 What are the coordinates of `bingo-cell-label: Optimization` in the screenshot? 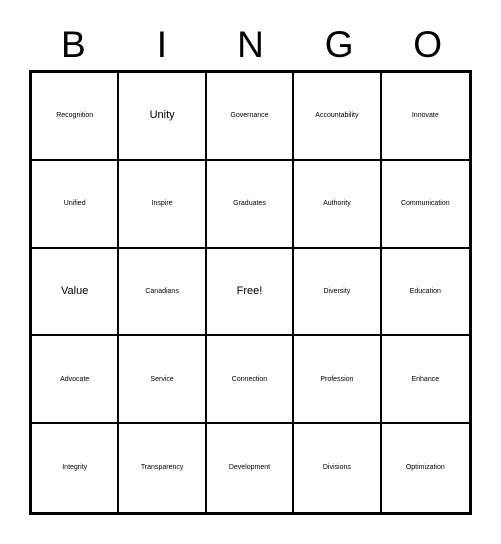 It's located at (425, 468).